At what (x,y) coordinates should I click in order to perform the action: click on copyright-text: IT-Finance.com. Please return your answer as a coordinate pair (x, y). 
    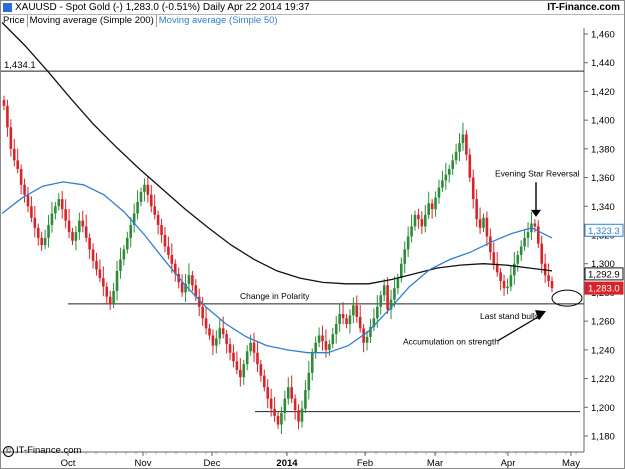
    Looking at the image, I should click on (49, 450).